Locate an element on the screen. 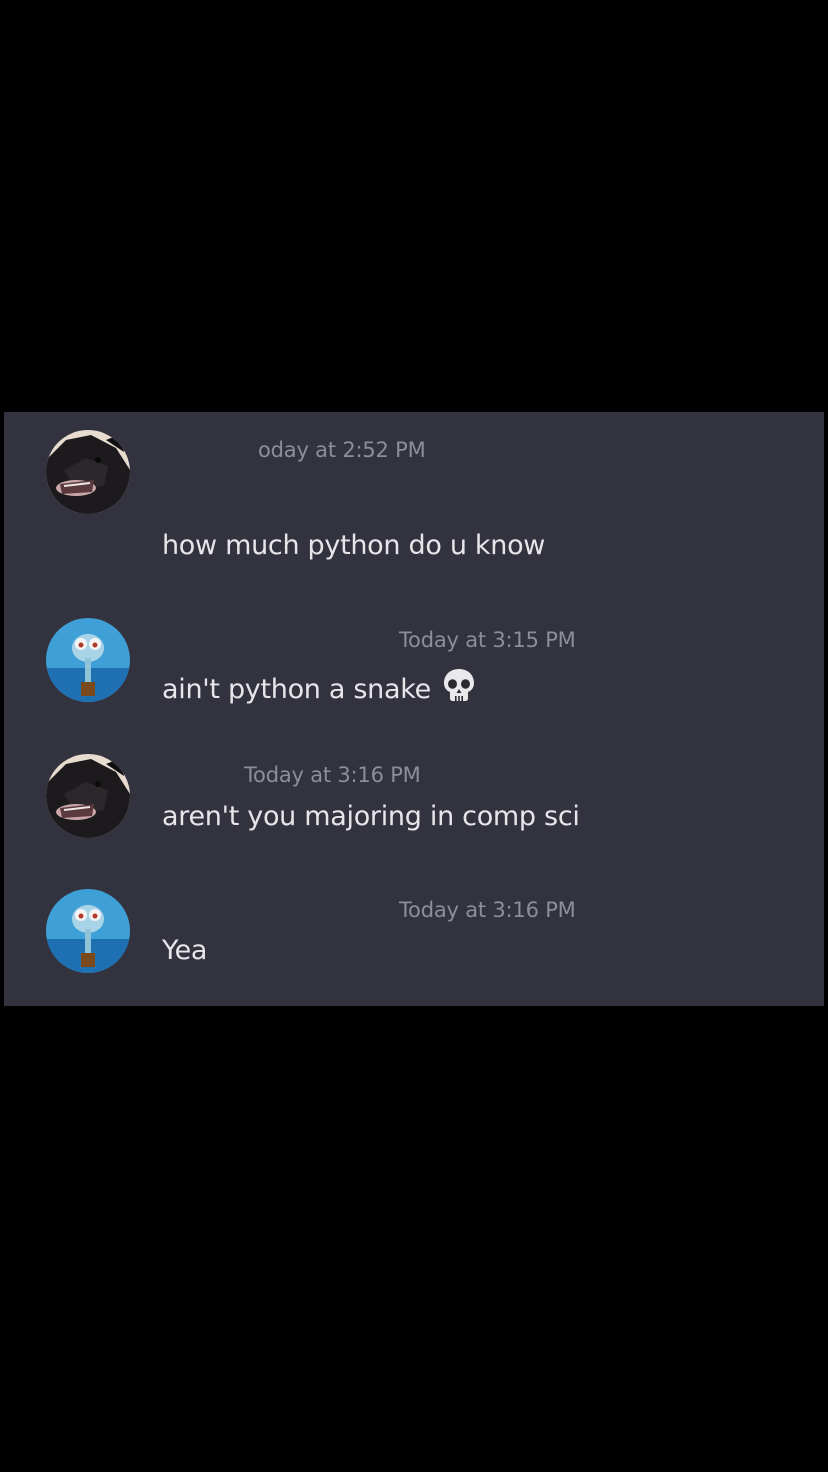 The width and height of the screenshot is (828, 1472). message-text-row: ain't python a snake is located at coordinates (319, 688).